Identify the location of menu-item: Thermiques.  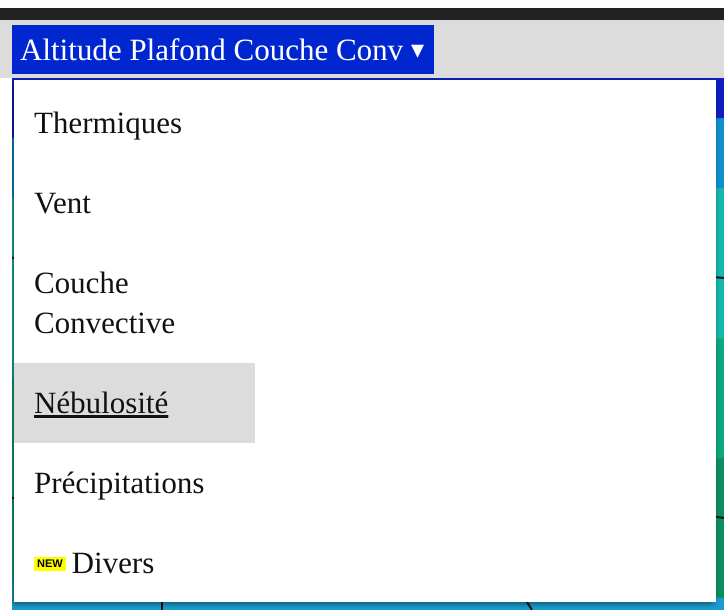
(134, 123).